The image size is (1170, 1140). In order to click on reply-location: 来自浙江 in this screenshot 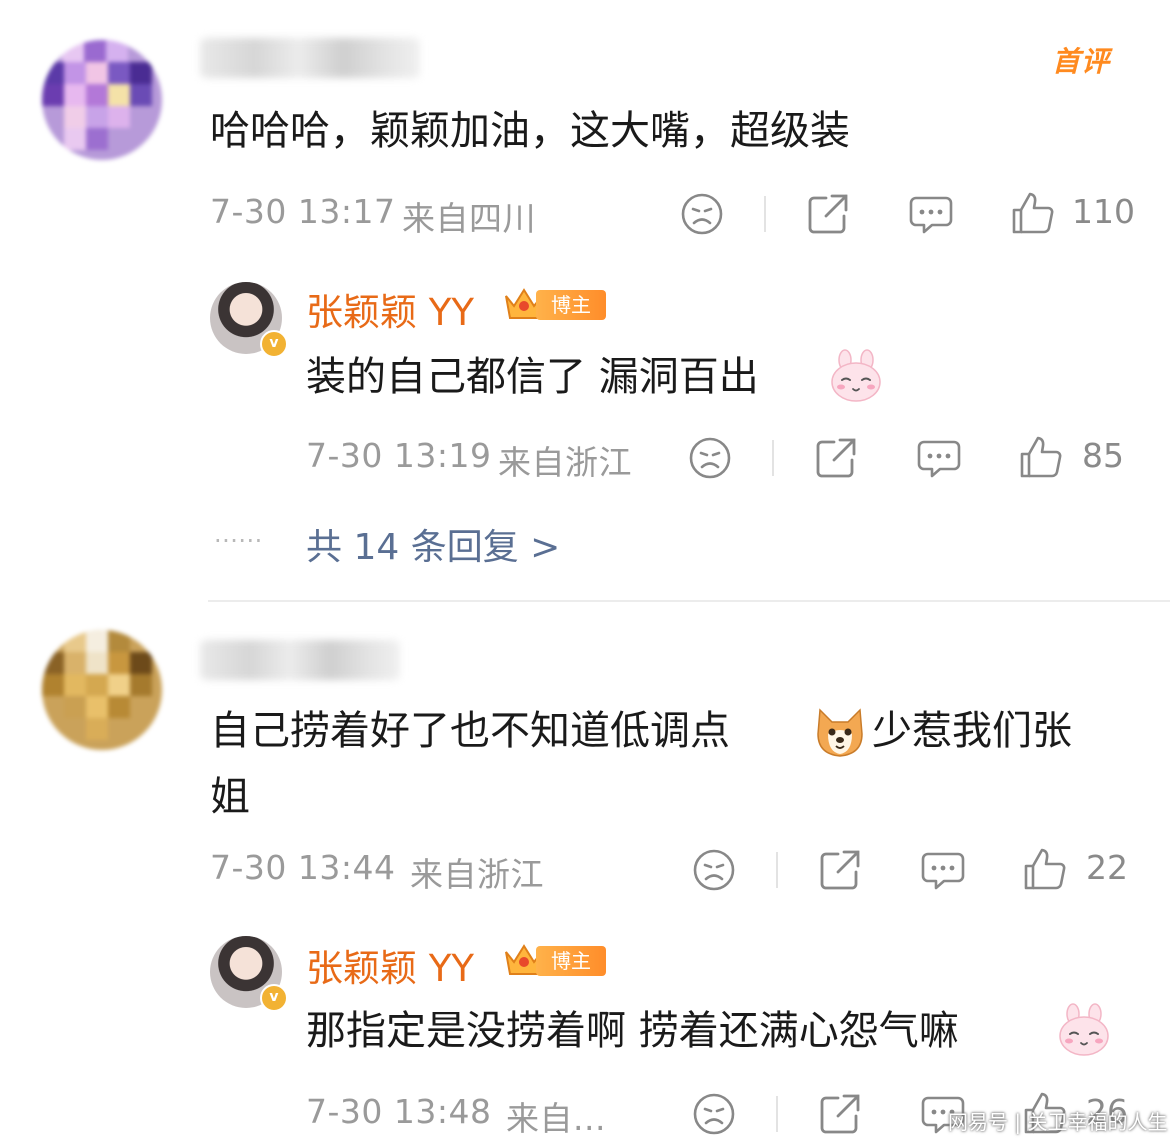, I will do `click(565, 462)`.